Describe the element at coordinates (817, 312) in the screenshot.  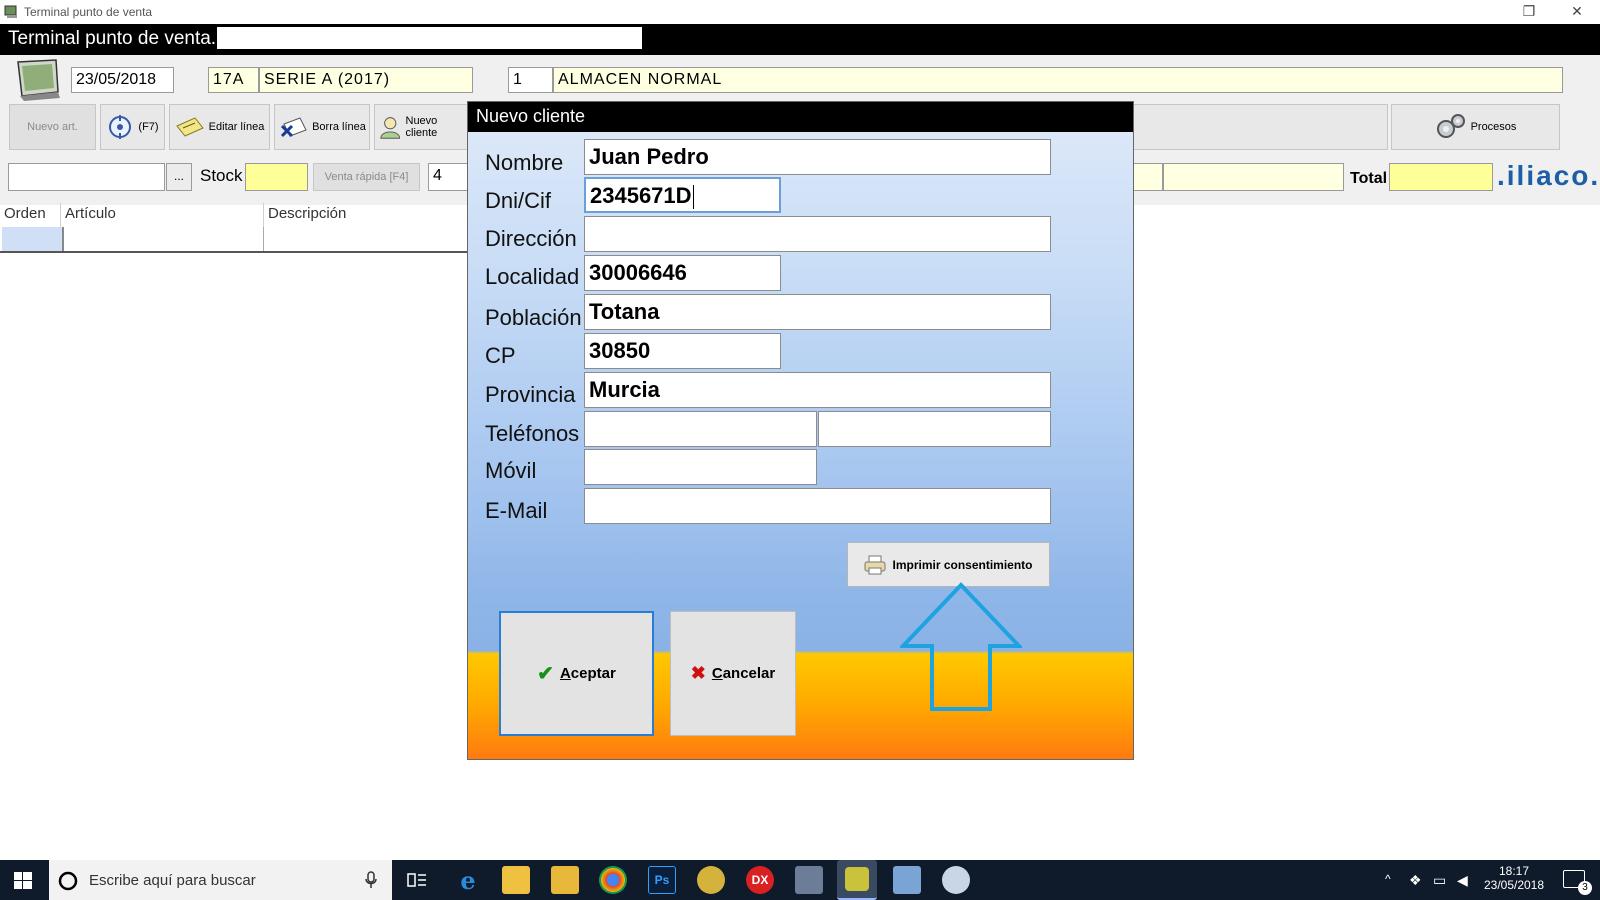
I see `poblacion-field: Totana` at that location.